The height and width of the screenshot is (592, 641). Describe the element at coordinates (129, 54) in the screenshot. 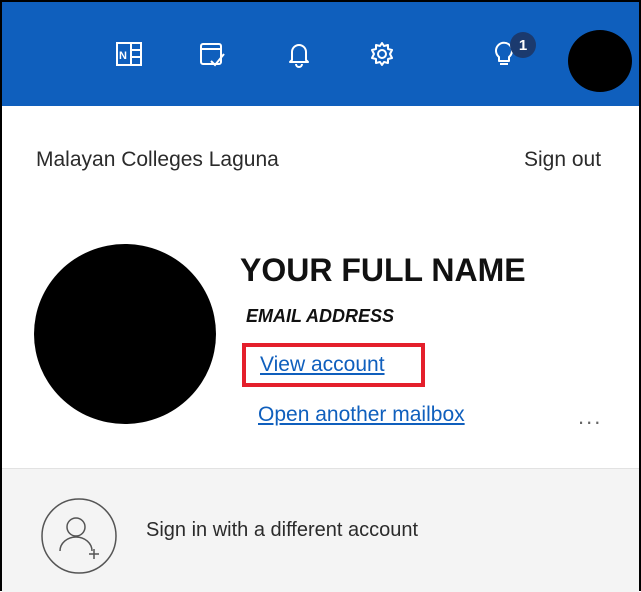

I see `onenote-icon: N` at that location.